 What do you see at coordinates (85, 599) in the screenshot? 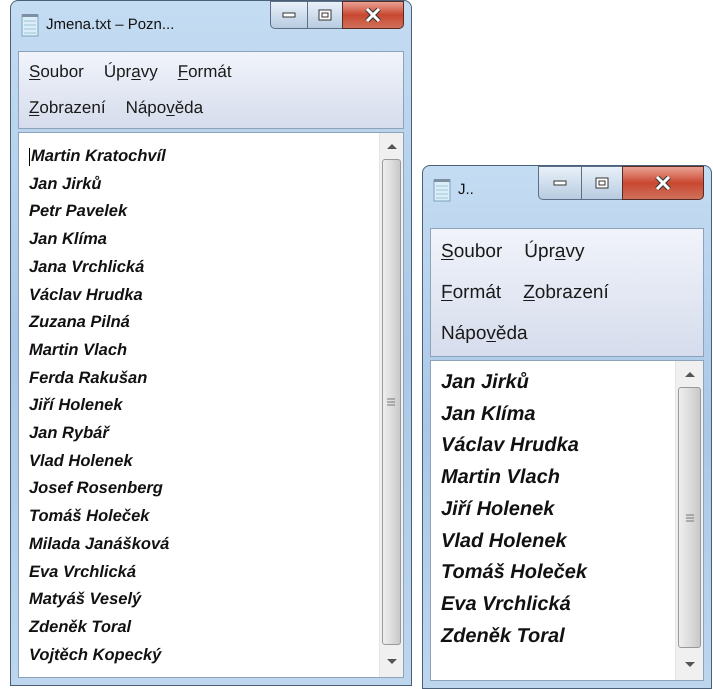
I see `text-line: Matyáš Veselý` at bounding box center [85, 599].